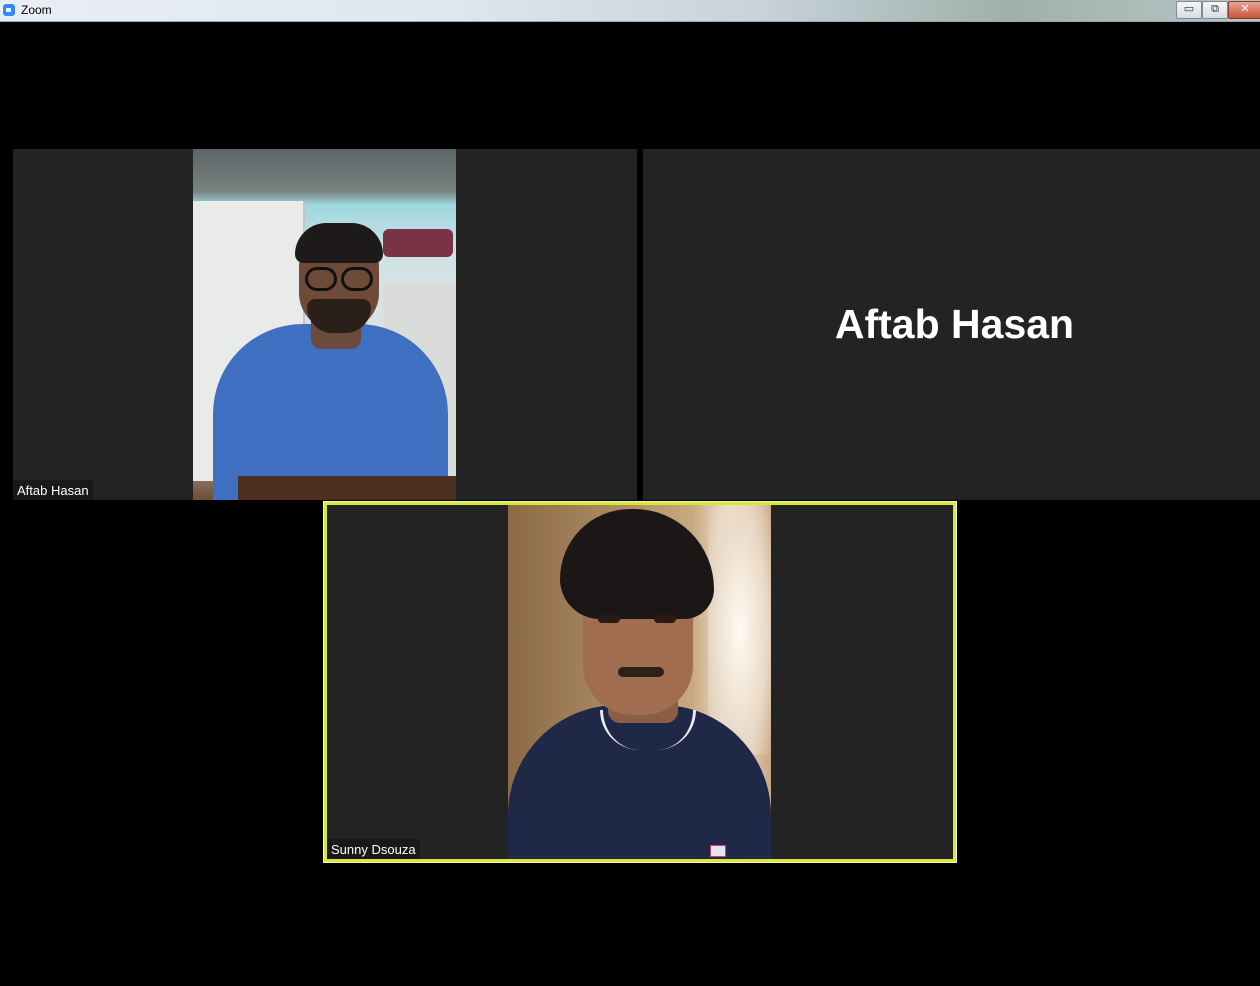  Describe the element at coordinates (641, 672) in the screenshot. I see `person-mustache` at that location.